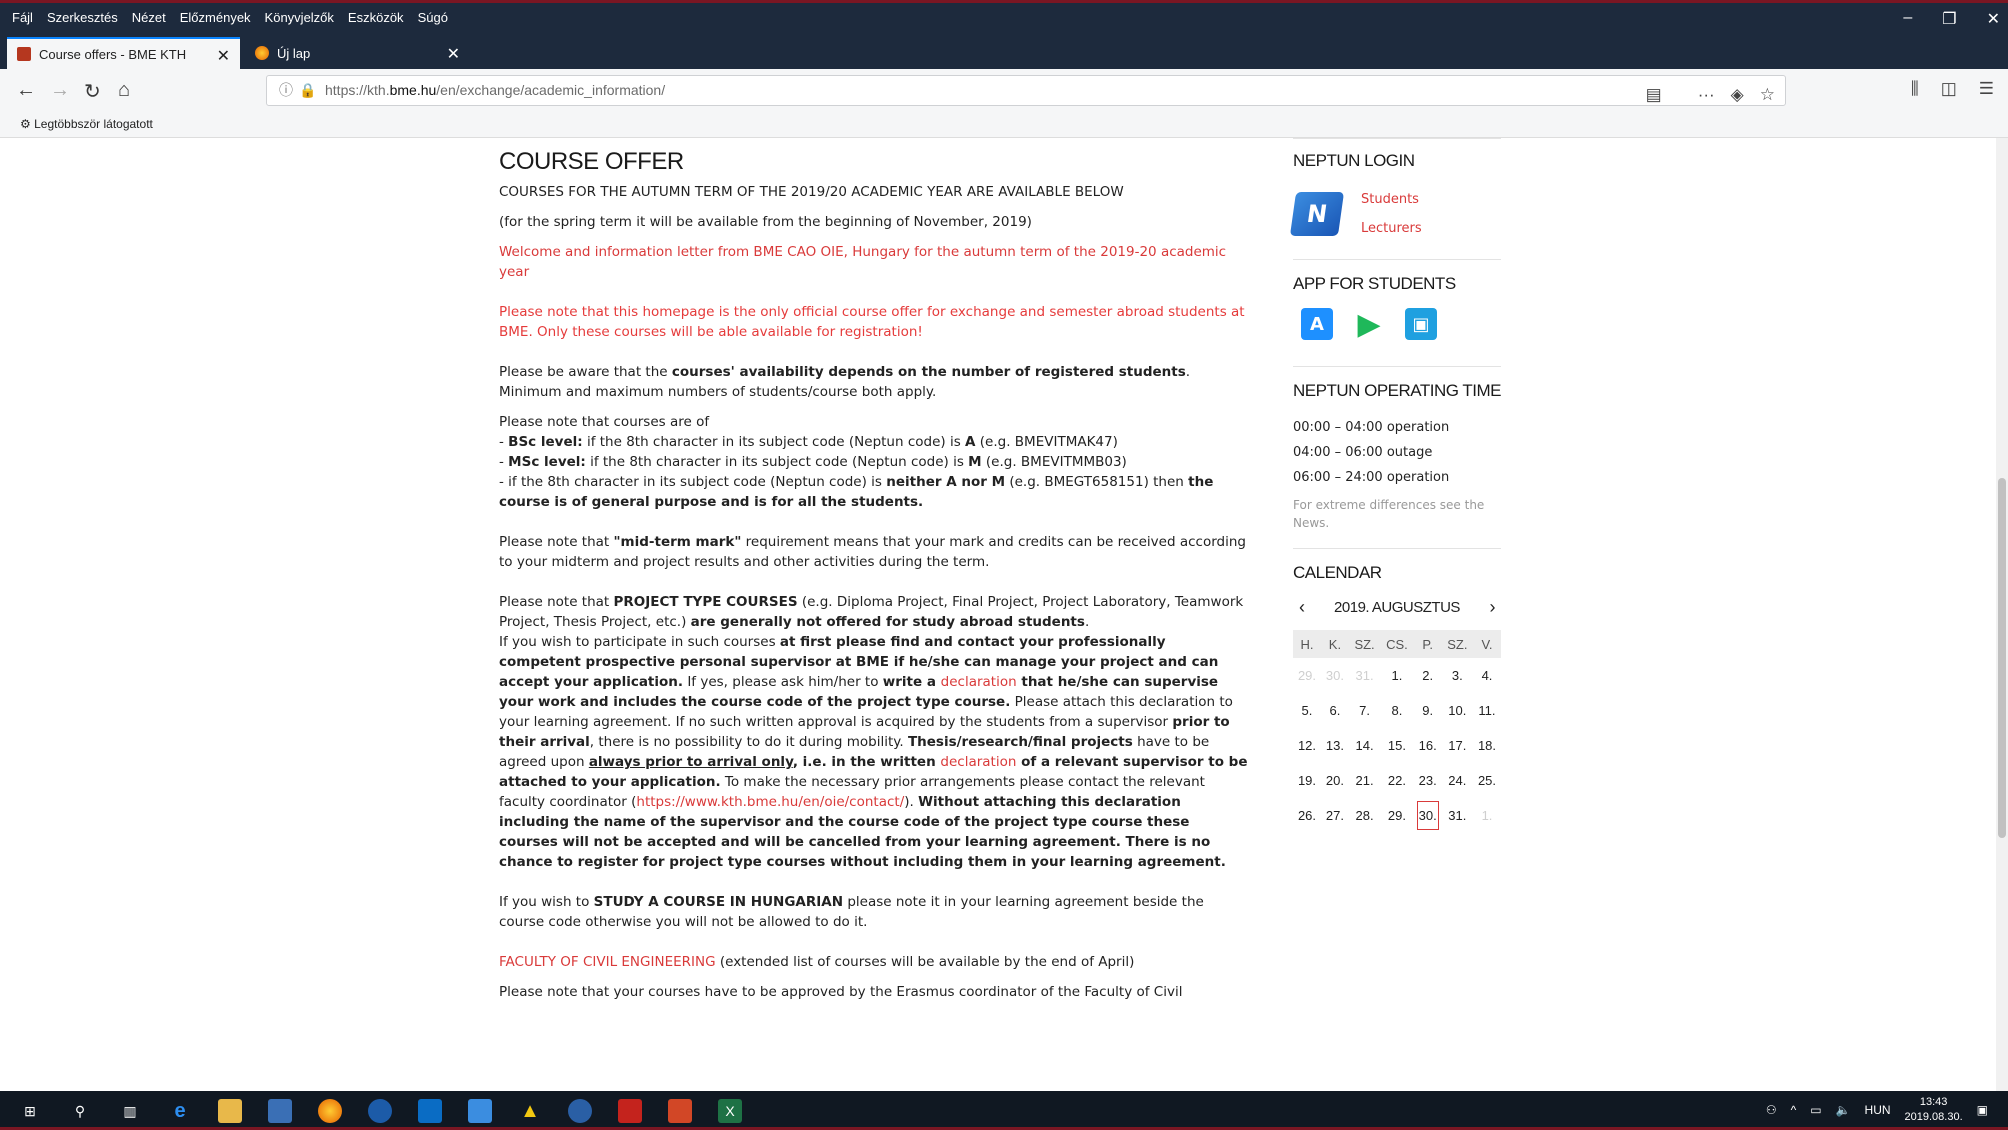 The height and width of the screenshot is (1130, 2008). Describe the element at coordinates (1737, 94) in the screenshot. I see `pocket-icon: ◈` at that location.